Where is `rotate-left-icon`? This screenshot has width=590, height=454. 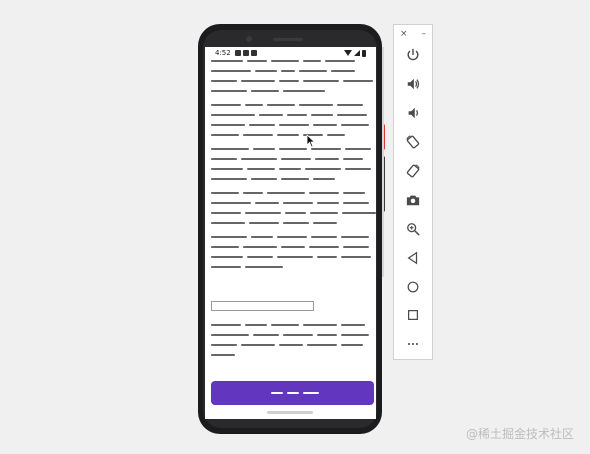 rotate-left-icon is located at coordinates (413, 142).